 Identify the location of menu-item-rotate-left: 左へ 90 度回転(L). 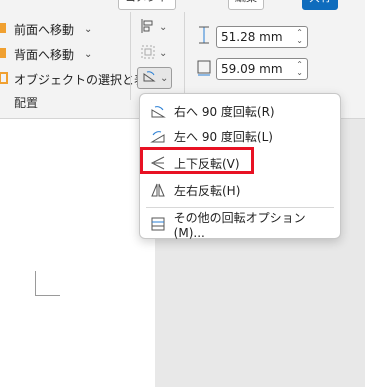
(240, 136).